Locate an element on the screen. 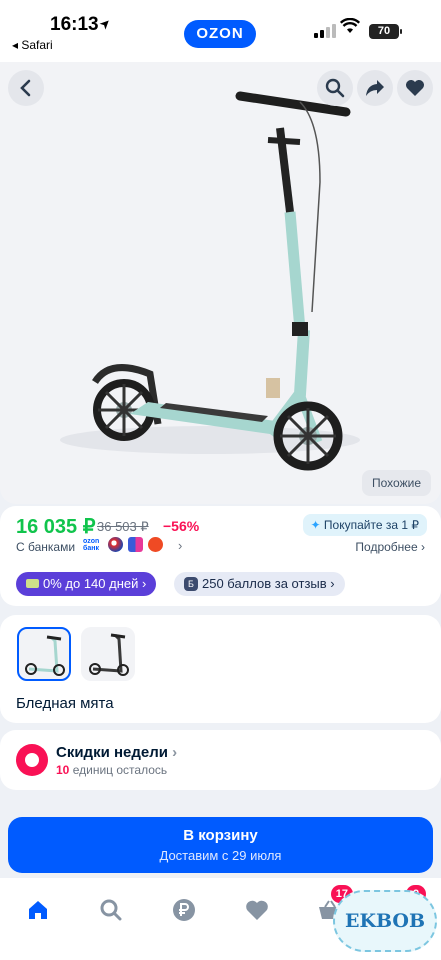 This screenshot has height=960, width=441. share-button is located at coordinates (375, 88).